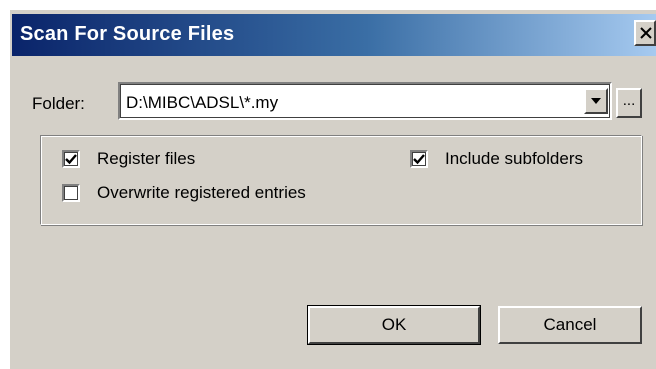 This screenshot has height=369, width=656. I want to click on include-subfolders-checkbox, so click(419, 159).